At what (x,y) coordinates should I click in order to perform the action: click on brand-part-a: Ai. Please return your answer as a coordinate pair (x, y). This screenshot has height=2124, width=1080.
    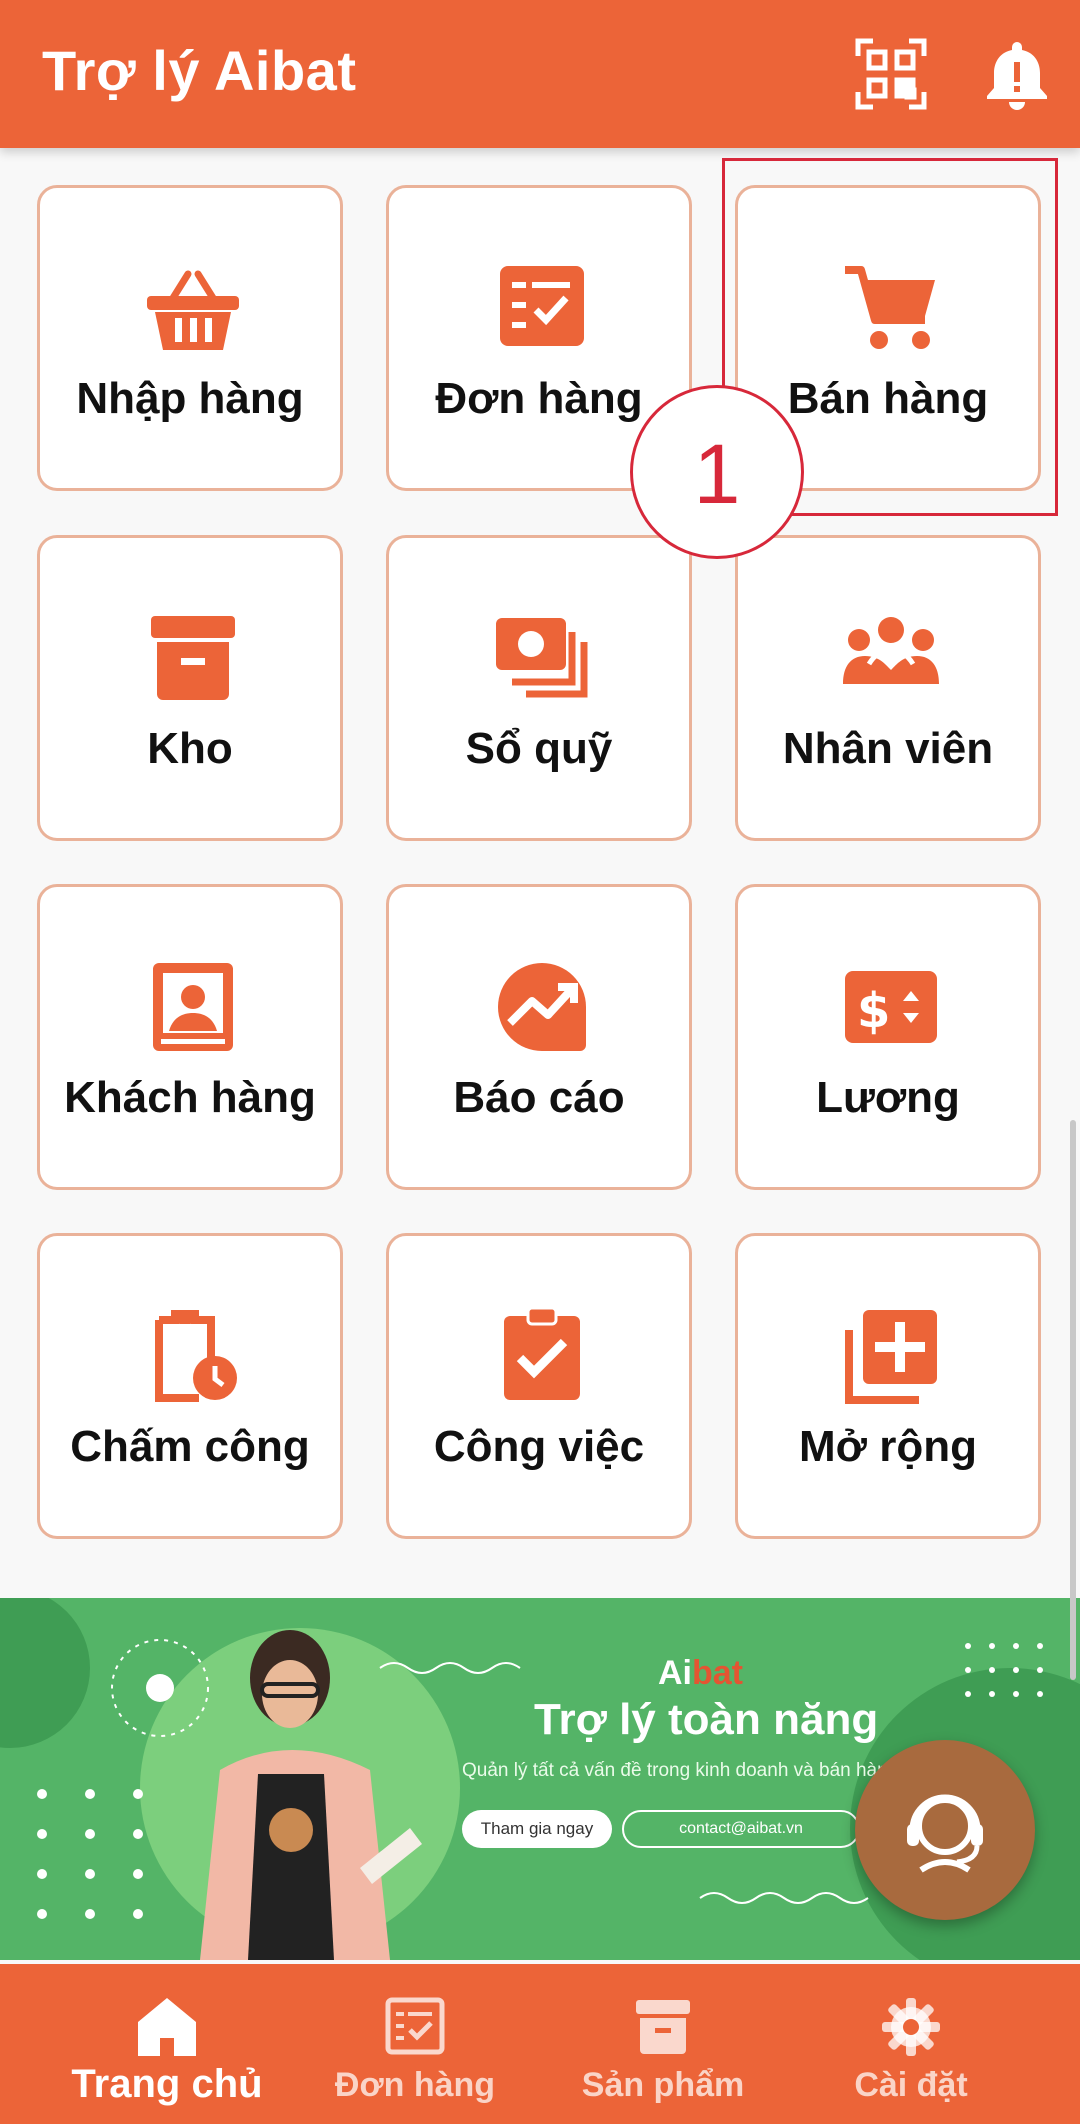
    Looking at the image, I should click on (675, 1673).